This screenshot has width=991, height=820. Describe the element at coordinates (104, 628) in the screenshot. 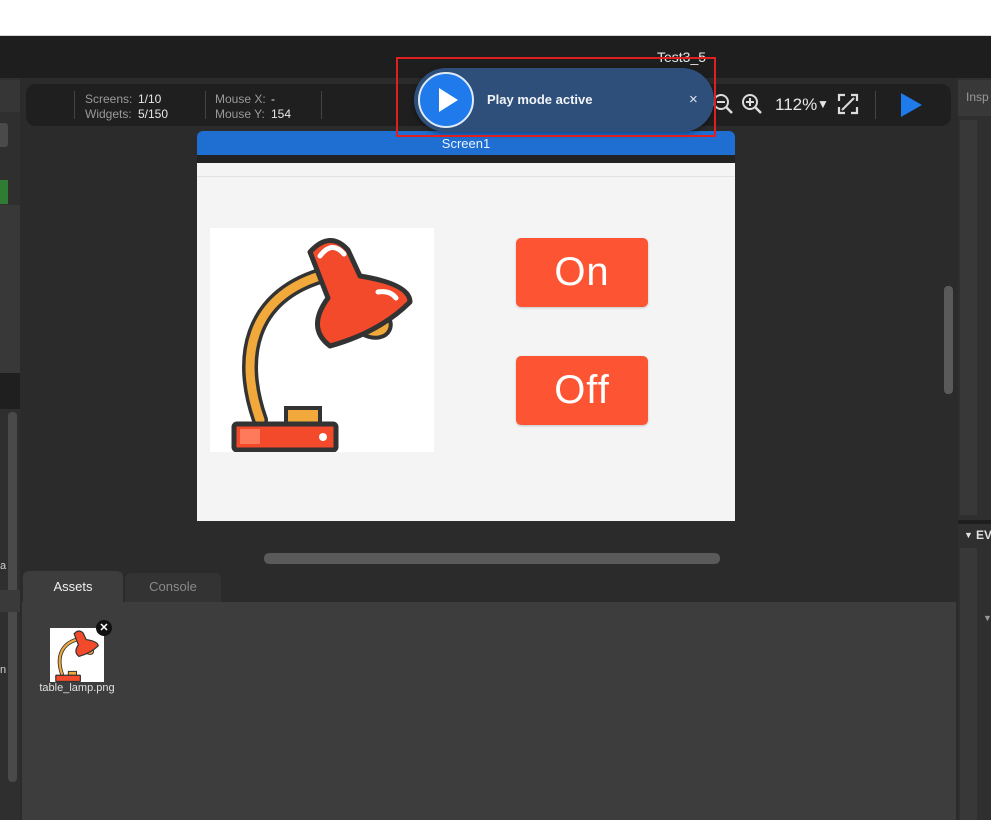

I see `remove-asset-icon: ✕` at that location.